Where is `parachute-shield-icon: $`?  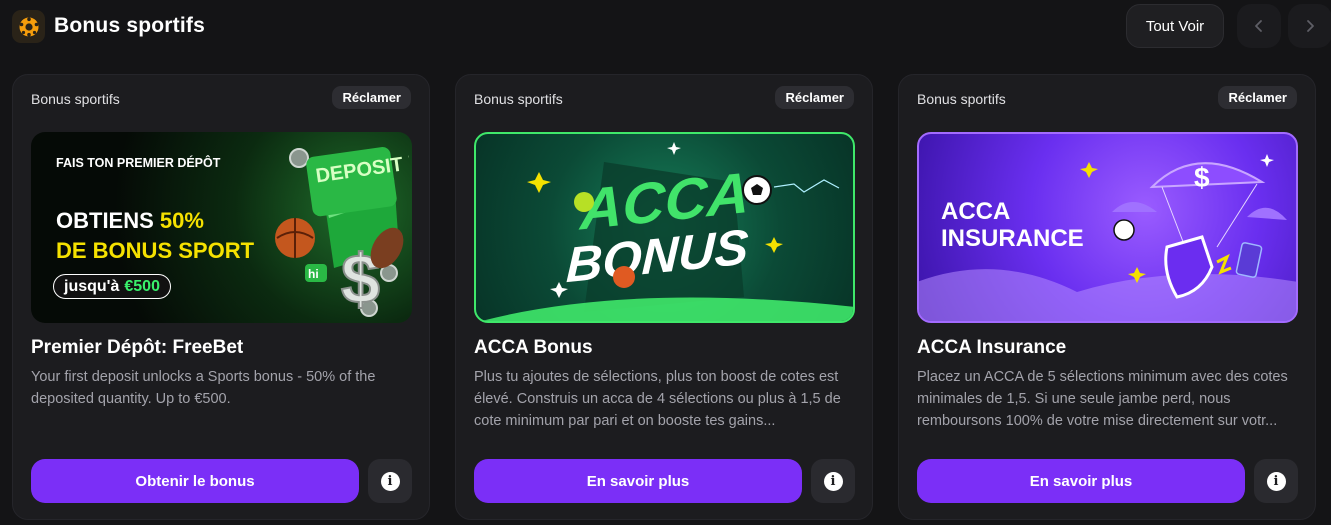 parachute-shield-icon: $ is located at coordinates (1107, 237).